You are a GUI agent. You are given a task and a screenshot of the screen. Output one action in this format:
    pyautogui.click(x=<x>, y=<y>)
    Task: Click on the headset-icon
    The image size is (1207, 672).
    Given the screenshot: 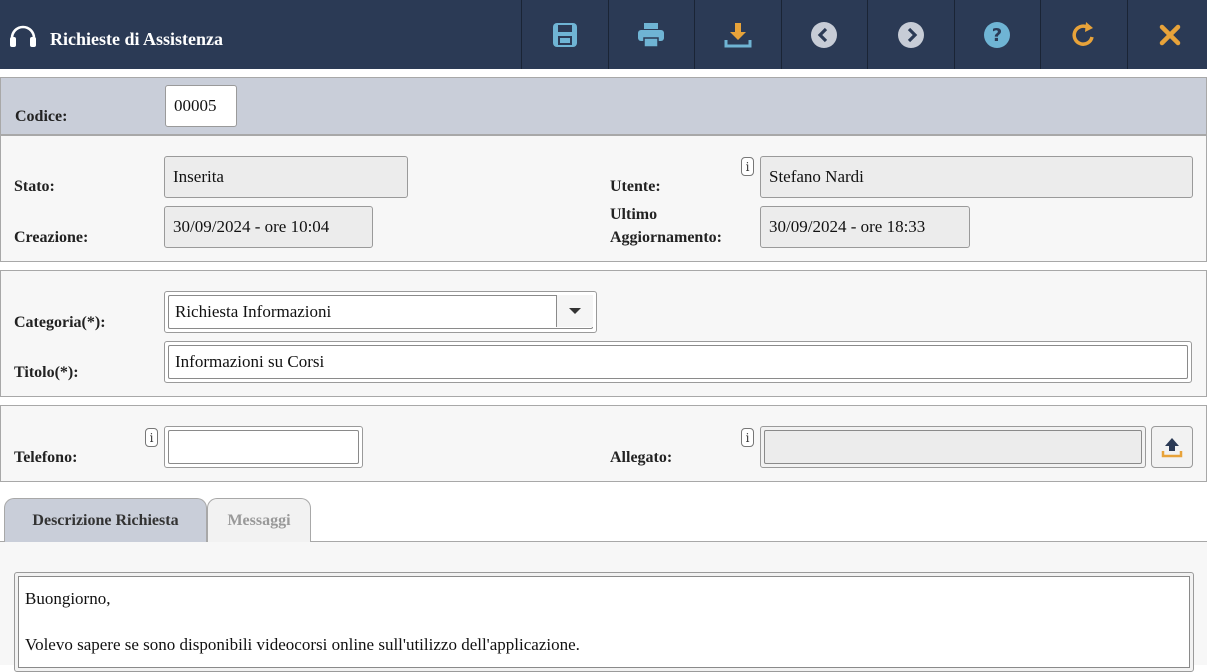 What is the action you would take?
    pyautogui.click(x=23, y=36)
    